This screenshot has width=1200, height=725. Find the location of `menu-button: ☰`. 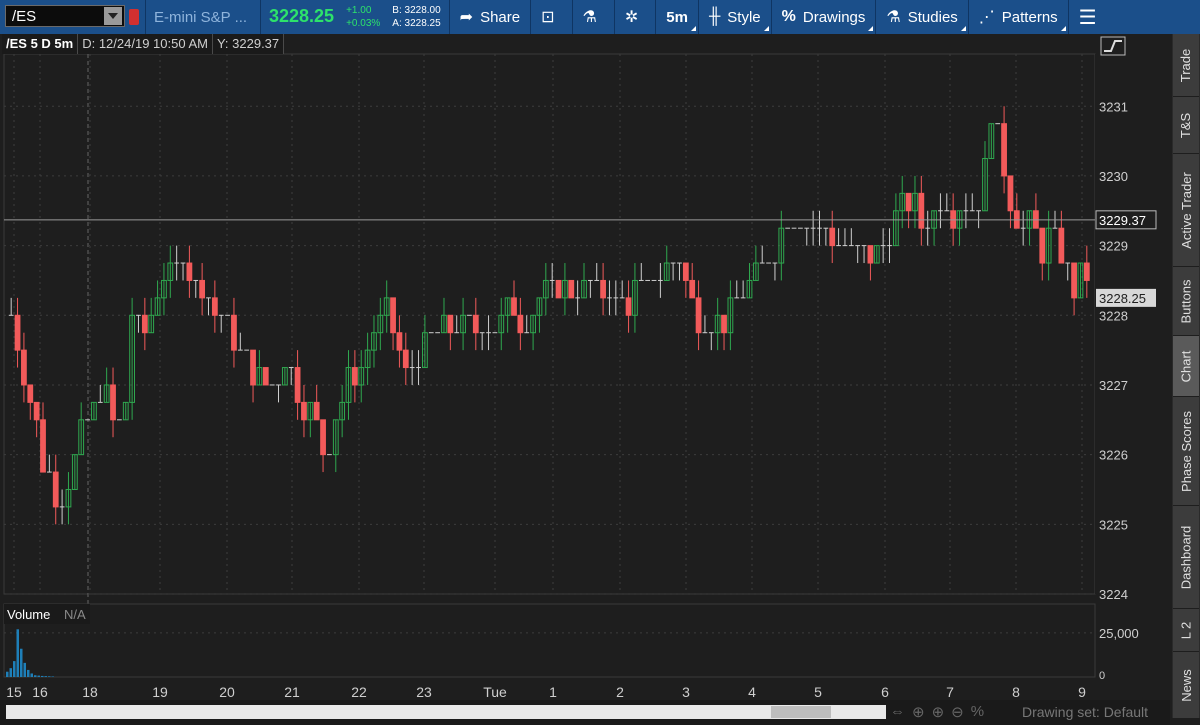

menu-button: ☰ is located at coordinates (1088, 17).